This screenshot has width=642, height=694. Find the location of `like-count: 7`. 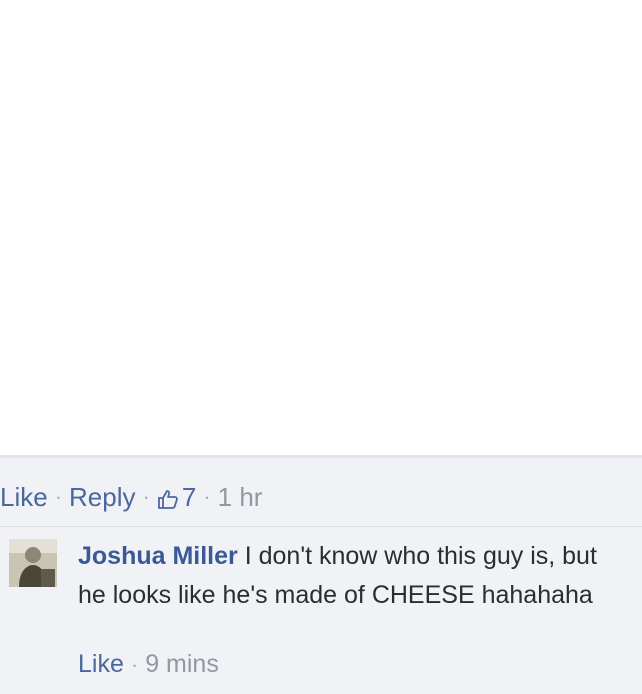

like-count: 7 is located at coordinates (189, 497).